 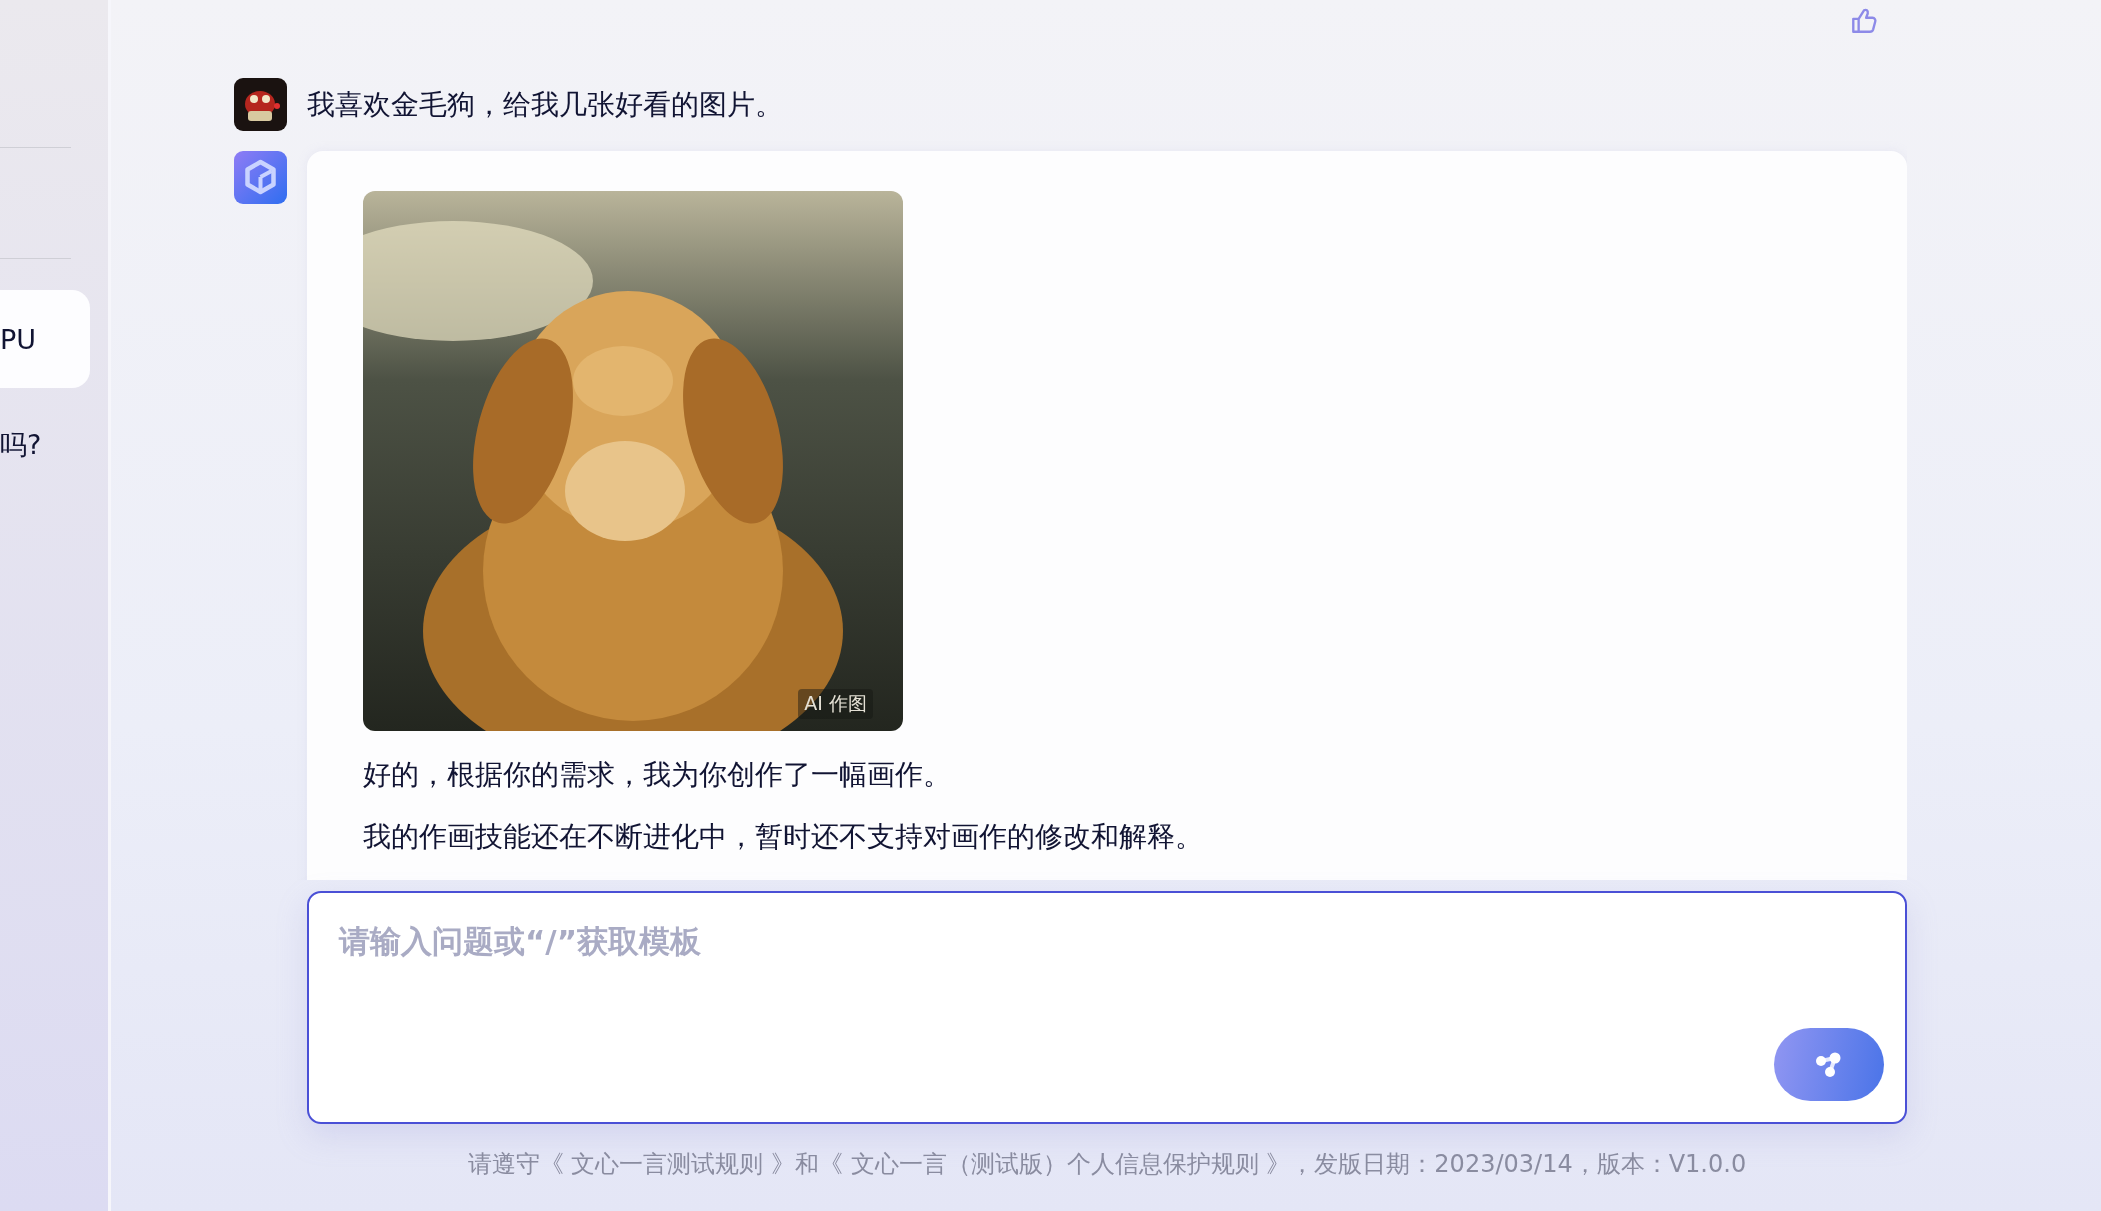 What do you see at coordinates (260, 177) in the screenshot?
I see `bot-avatar` at bounding box center [260, 177].